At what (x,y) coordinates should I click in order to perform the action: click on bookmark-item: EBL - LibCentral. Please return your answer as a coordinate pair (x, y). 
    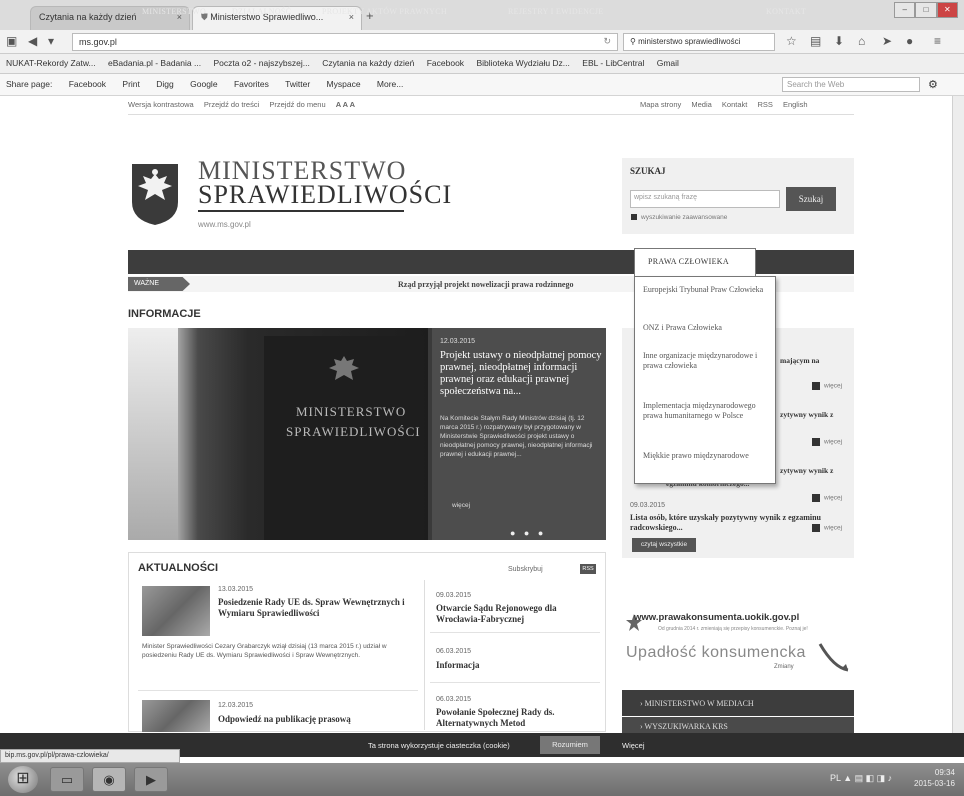
    Looking at the image, I should click on (613, 63).